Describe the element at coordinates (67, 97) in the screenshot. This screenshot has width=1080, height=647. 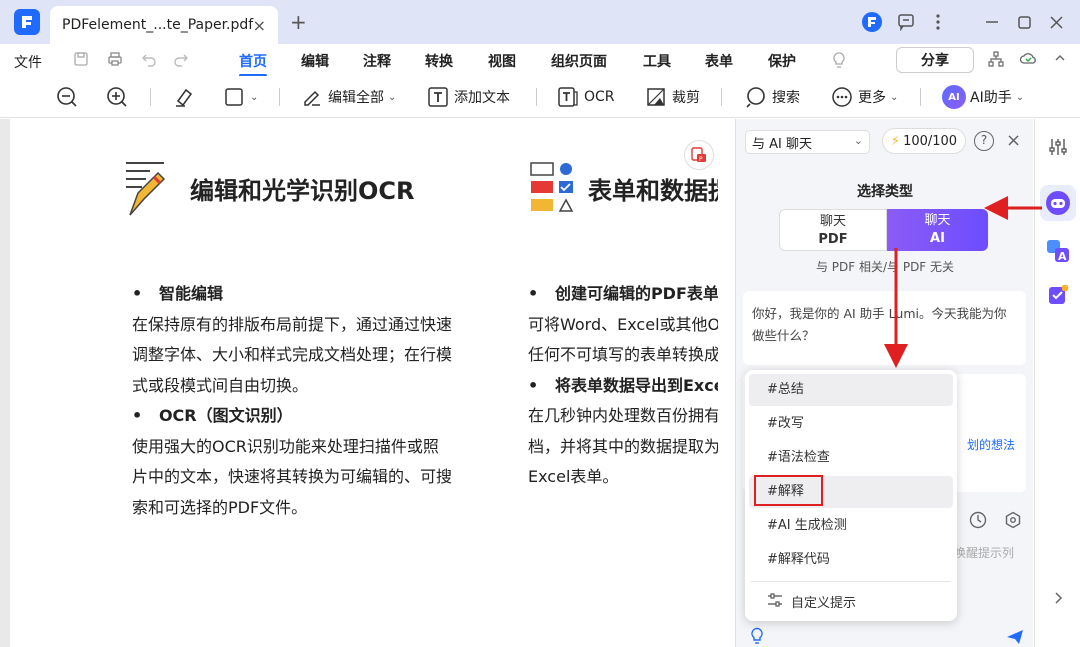
I see `zoom-out-button` at that location.